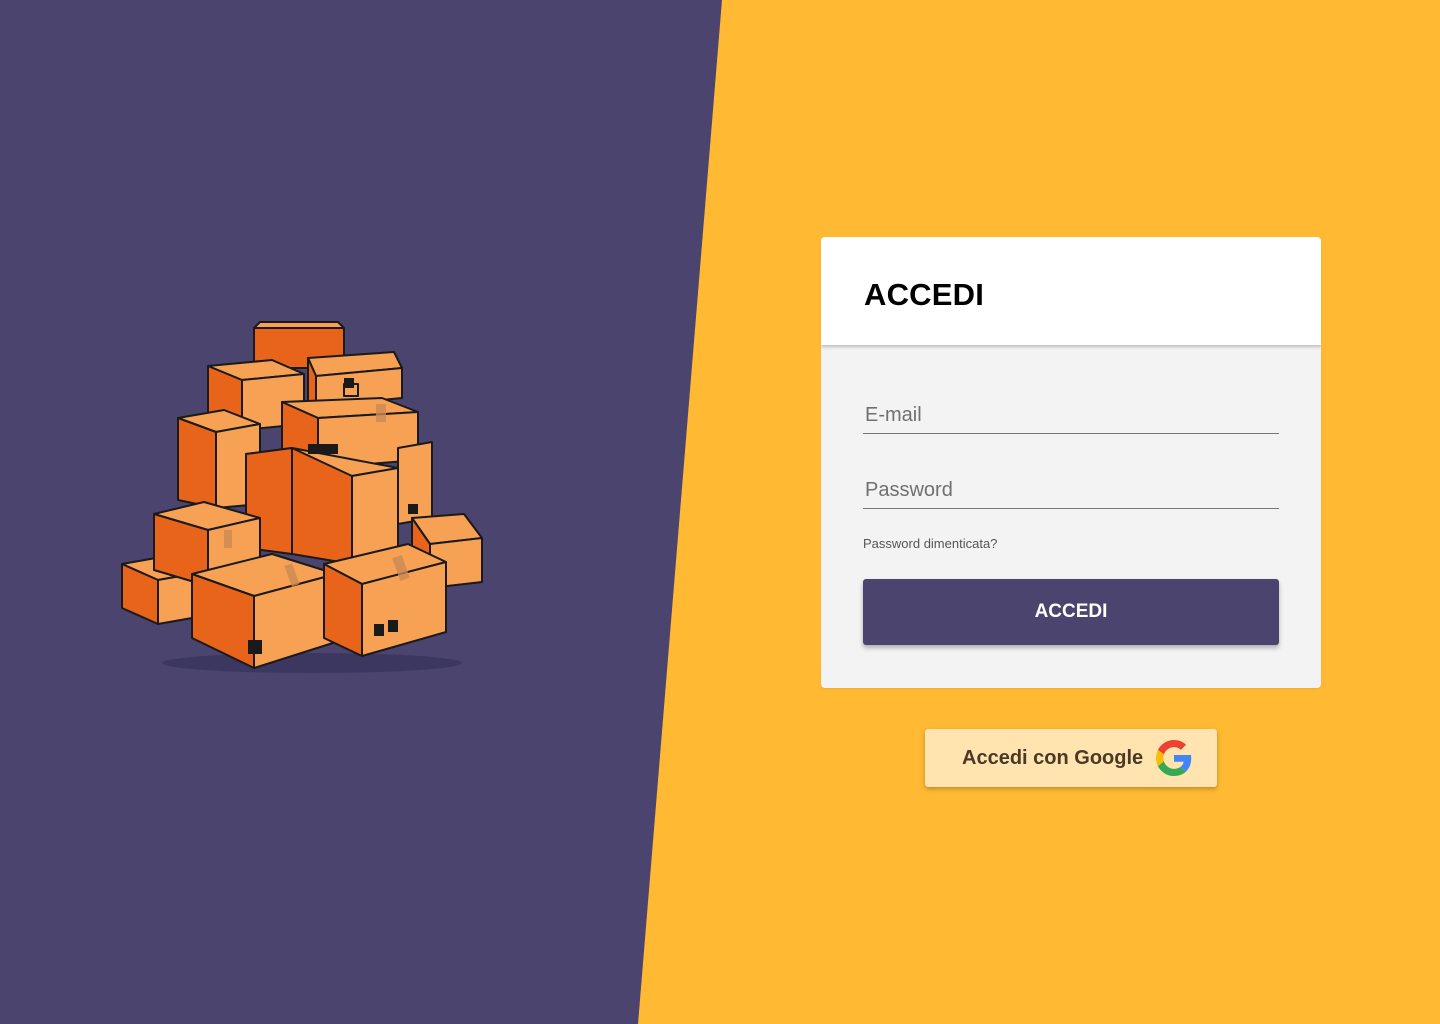 The image size is (1440, 1024). What do you see at coordinates (1174, 758) in the screenshot?
I see `google-g-icon` at bounding box center [1174, 758].